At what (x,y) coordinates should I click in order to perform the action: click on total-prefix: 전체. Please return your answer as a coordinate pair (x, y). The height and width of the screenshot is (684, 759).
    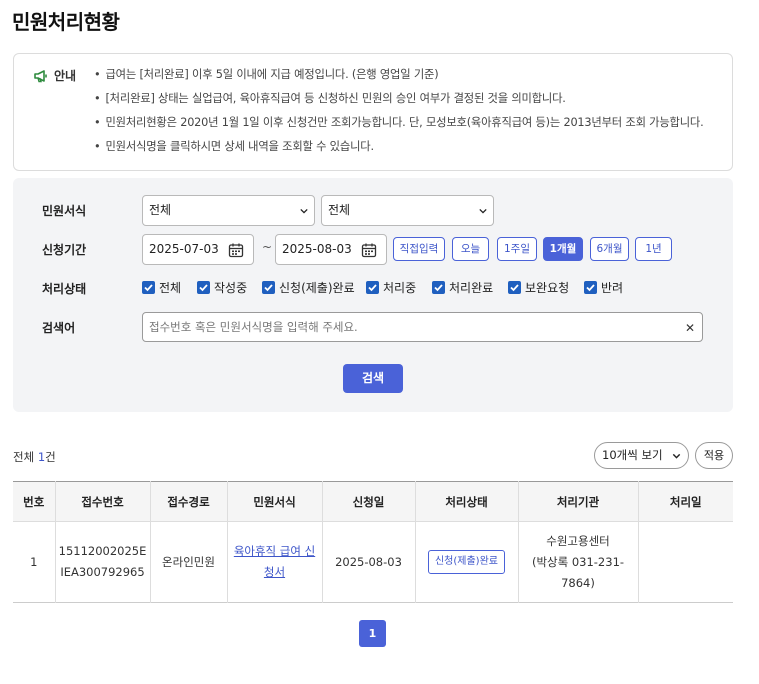
    Looking at the image, I should click on (25, 457).